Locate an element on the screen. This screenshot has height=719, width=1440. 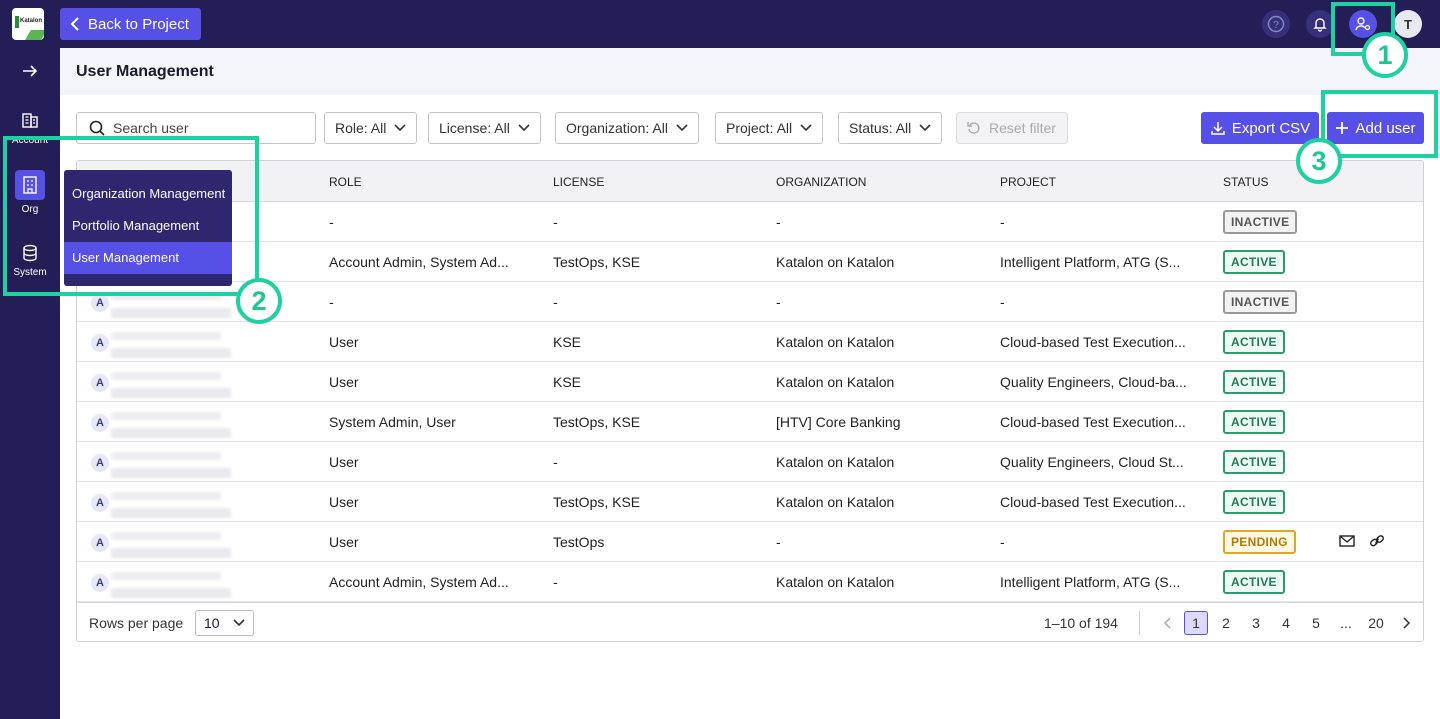
cell-license: TestOps is located at coordinates (579, 542).